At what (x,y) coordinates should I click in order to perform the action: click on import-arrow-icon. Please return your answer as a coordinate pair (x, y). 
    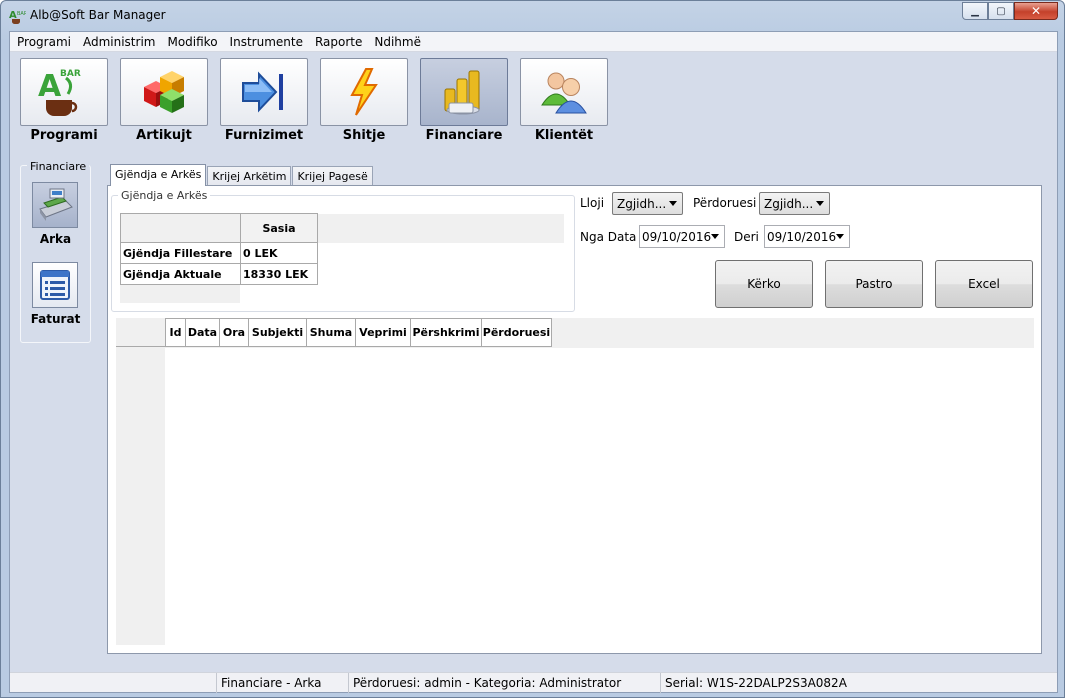
    Looking at the image, I should click on (262, 92).